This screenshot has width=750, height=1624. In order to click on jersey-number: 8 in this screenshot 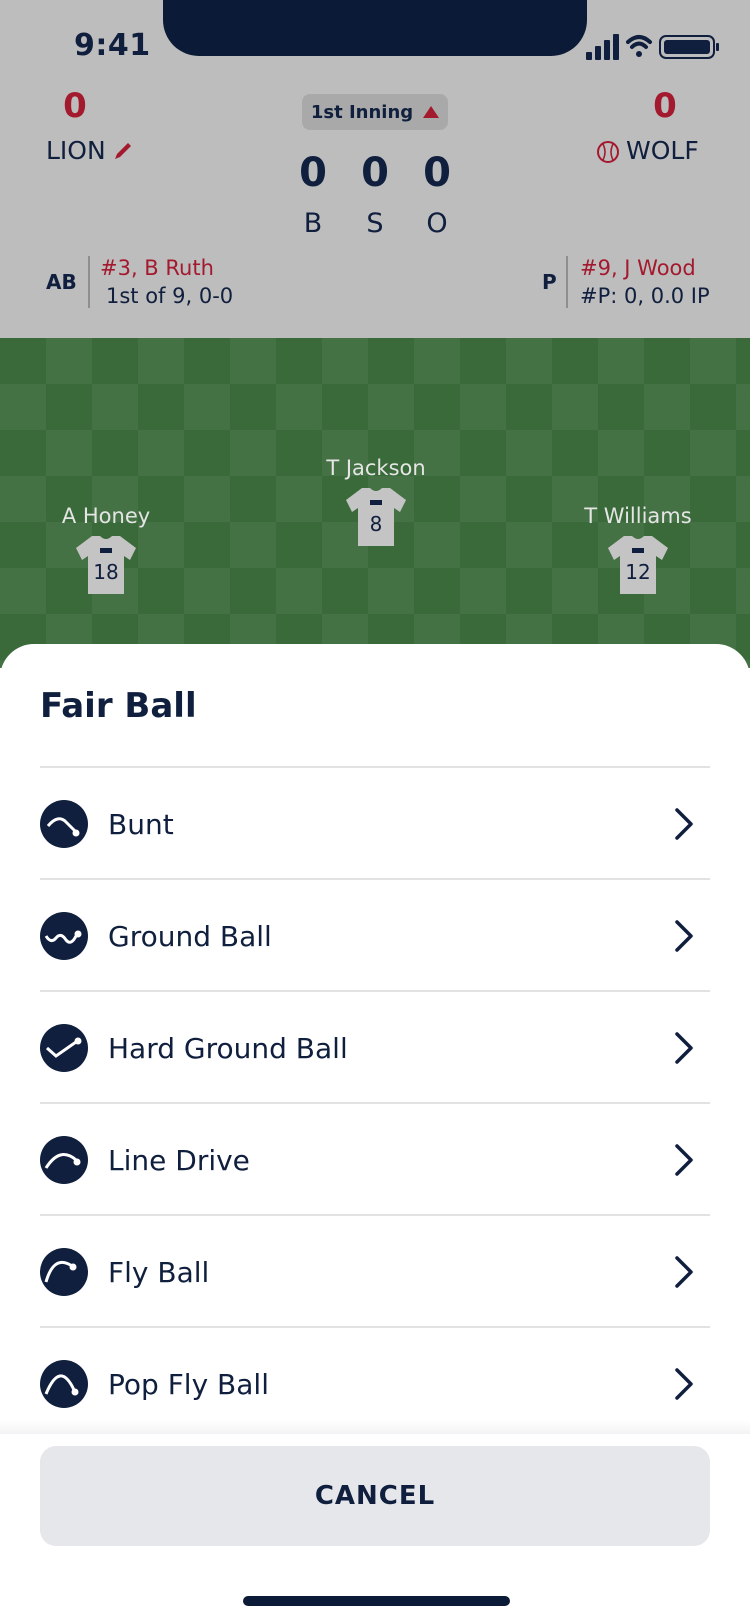, I will do `click(376, 524)`.